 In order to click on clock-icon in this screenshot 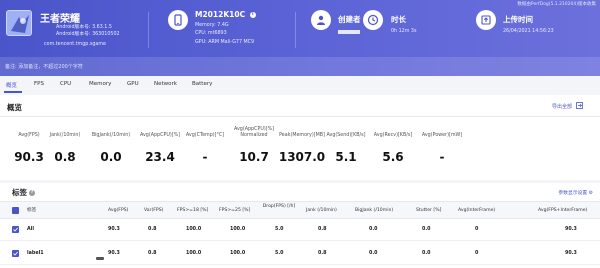, I will do `click(373, 20)`.